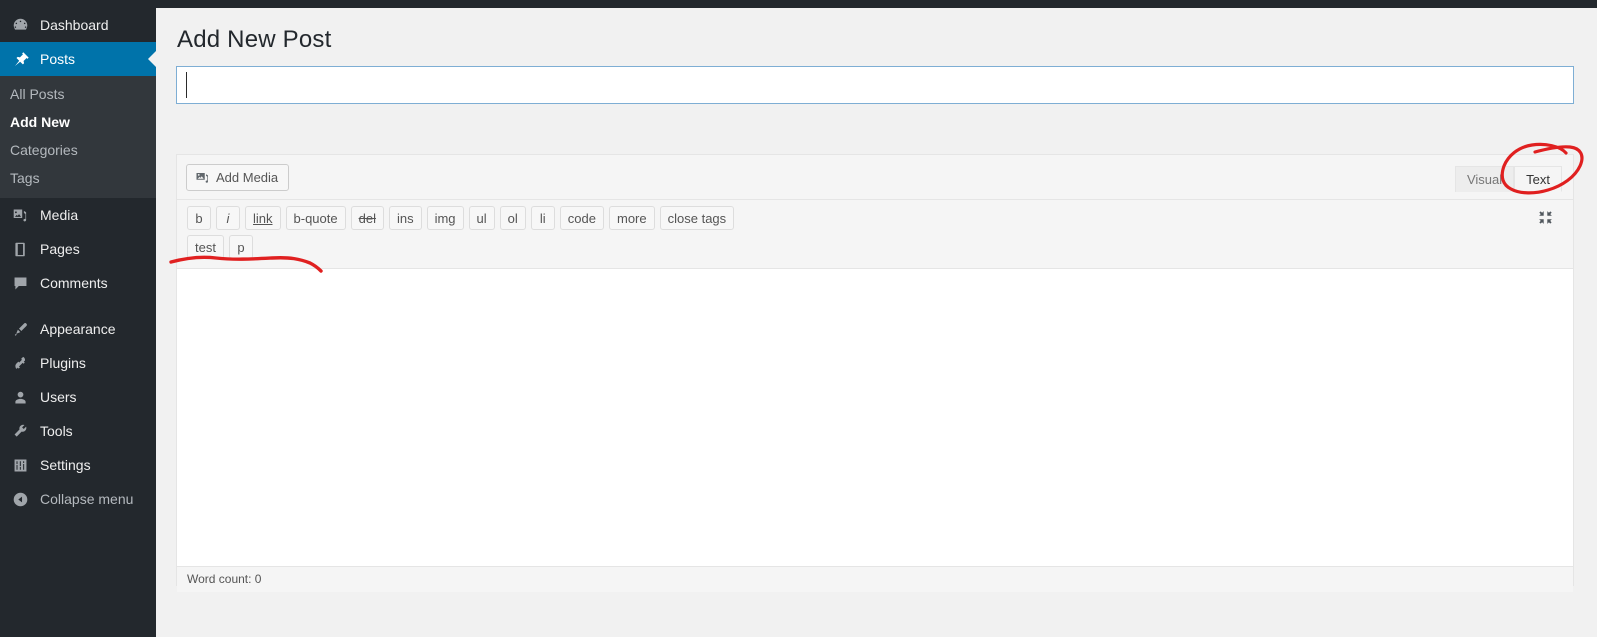  What do you see at coordinates (20, 329) in the screenshot?
I see `brush-icon` at bounding box center [20, 329].